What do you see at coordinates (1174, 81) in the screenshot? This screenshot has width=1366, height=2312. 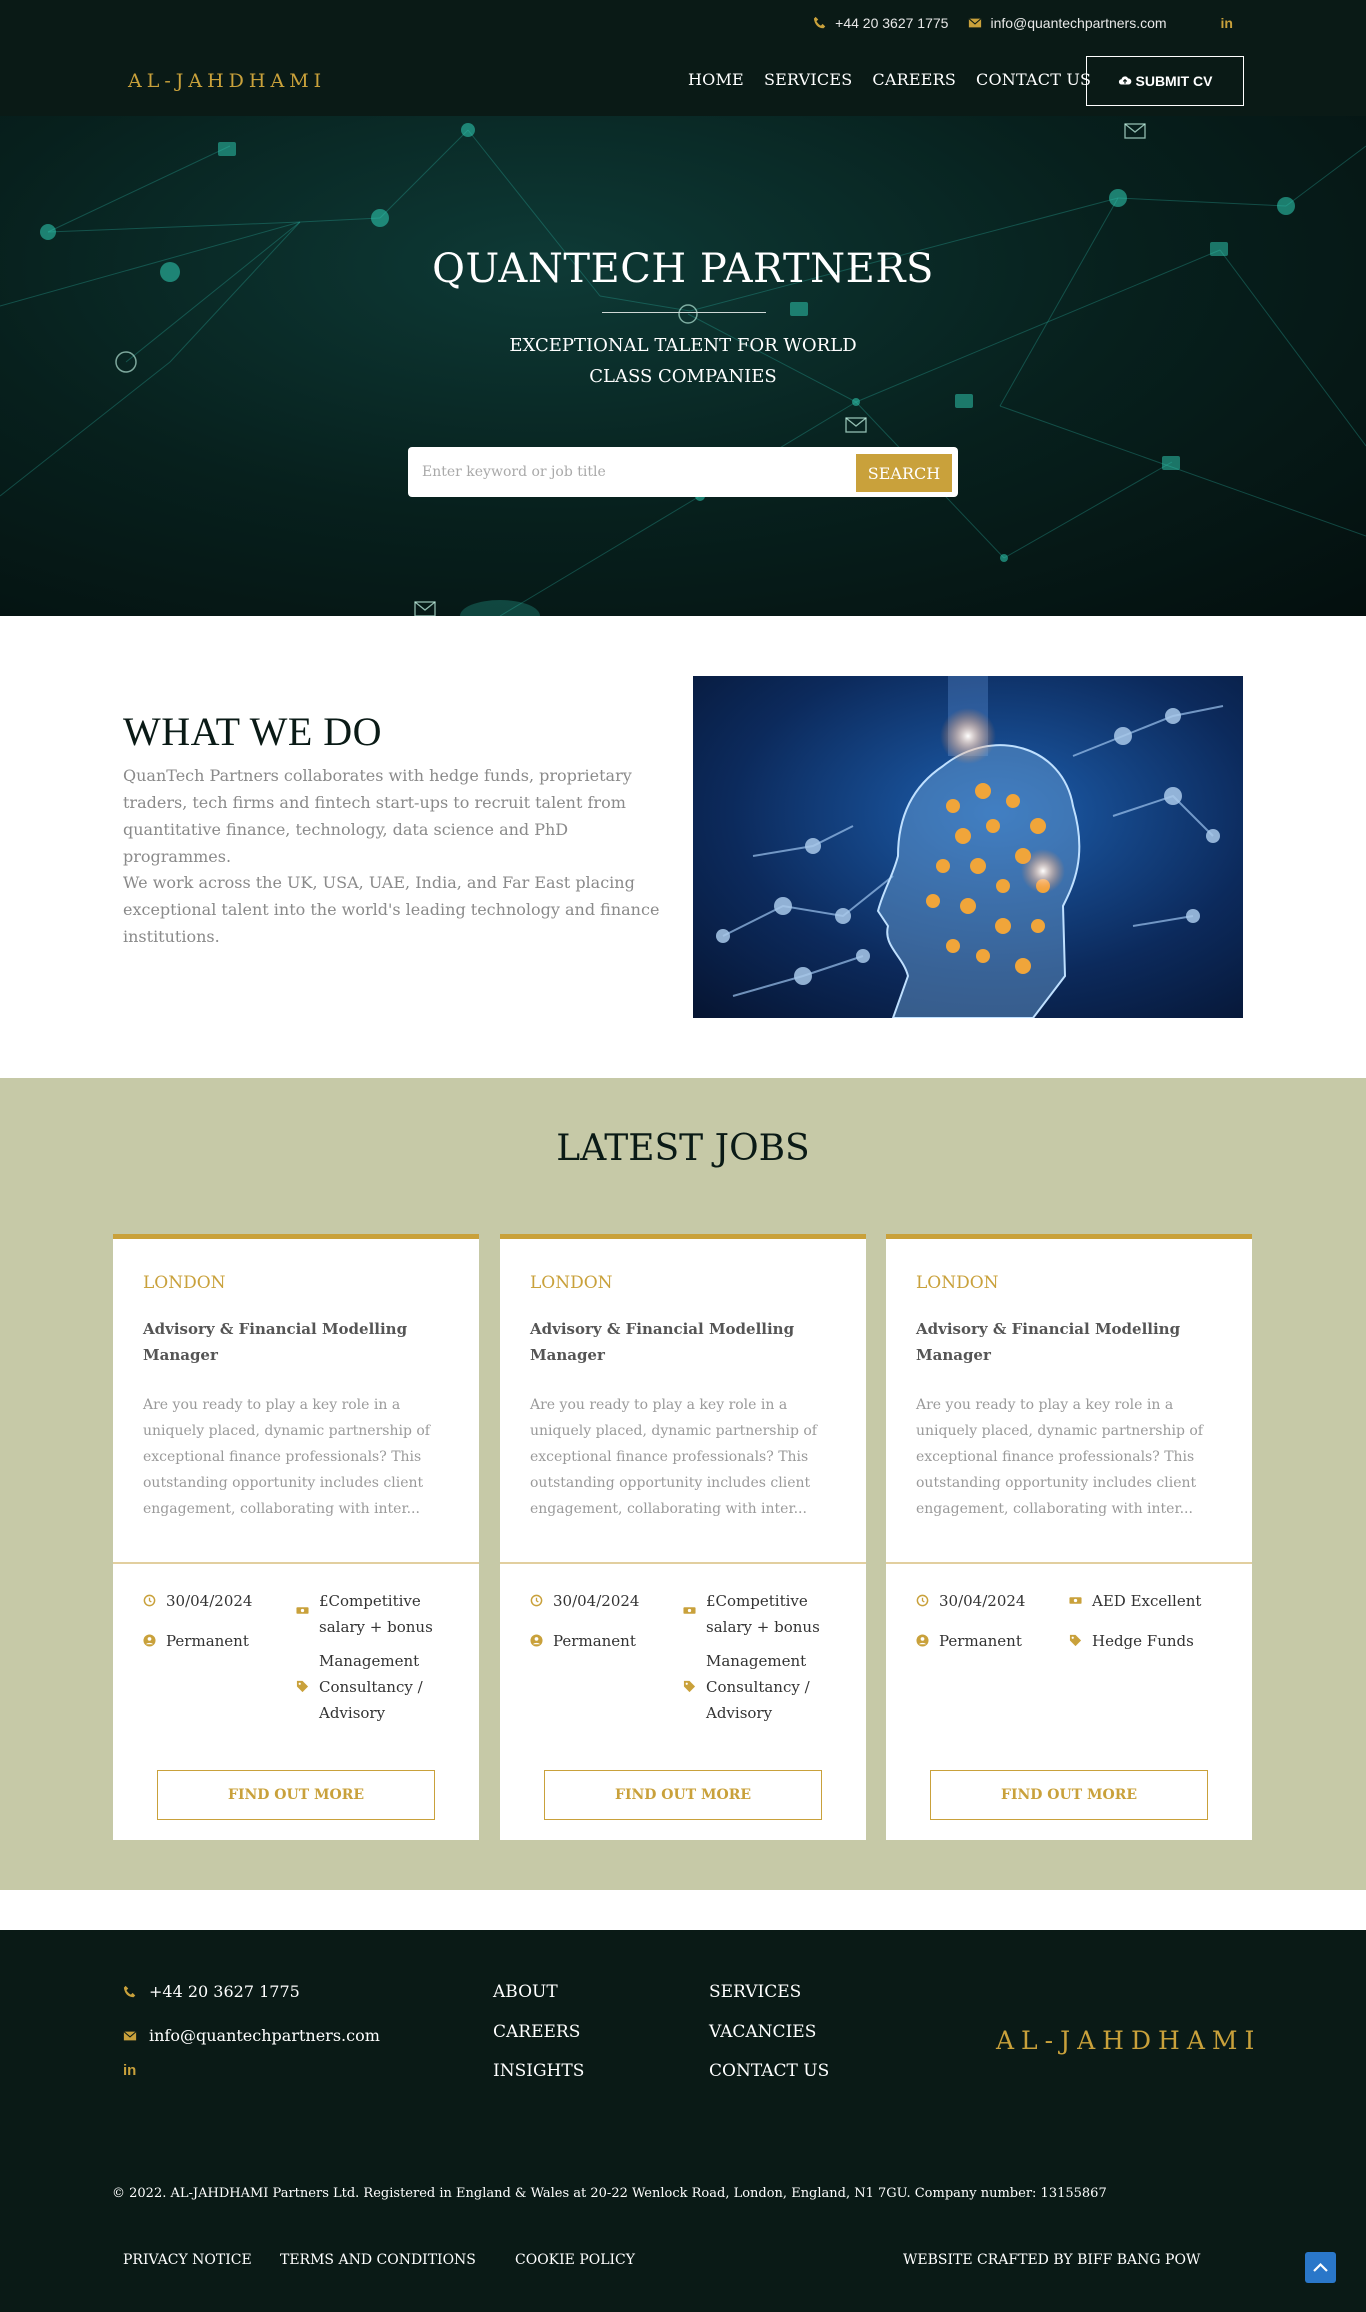 I see `submit-cv-label: SUBMIT CV` at bounding box center [1174, 81].